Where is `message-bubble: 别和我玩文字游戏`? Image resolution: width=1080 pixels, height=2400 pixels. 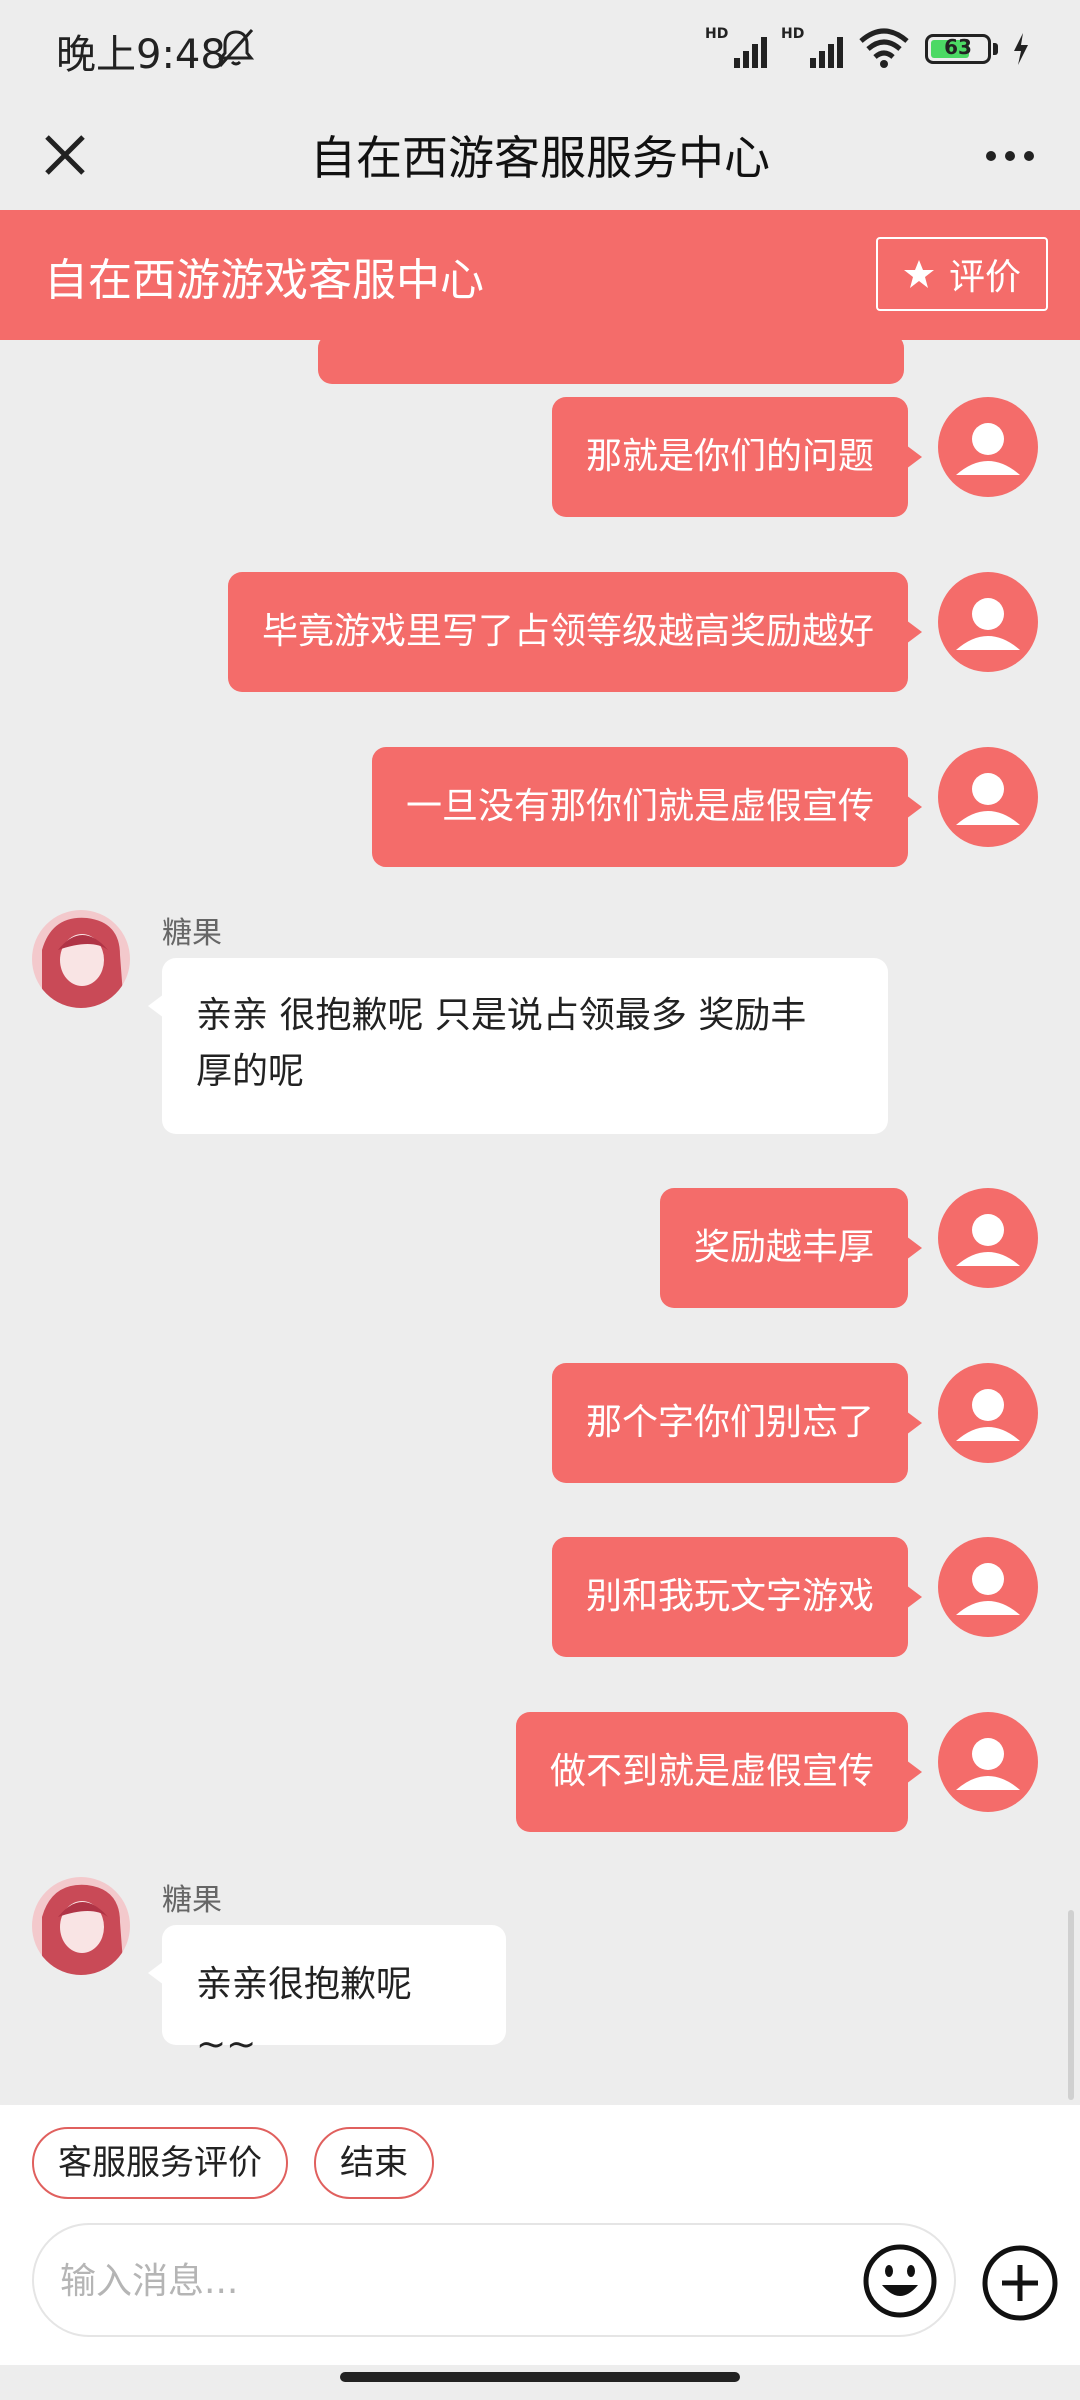
message-bubble: 别和我玩文字游戏 is located at coordinates (737, 1597).